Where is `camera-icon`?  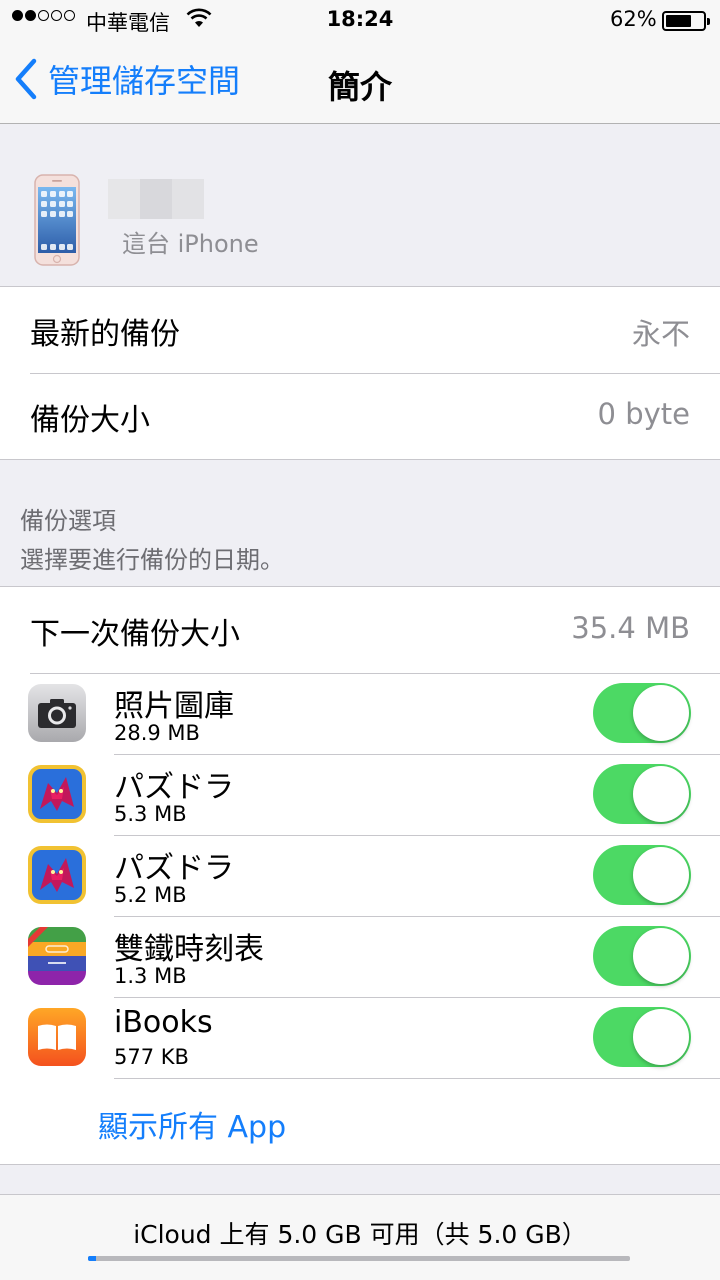 camera-icon is located at coordinates (57, 713).